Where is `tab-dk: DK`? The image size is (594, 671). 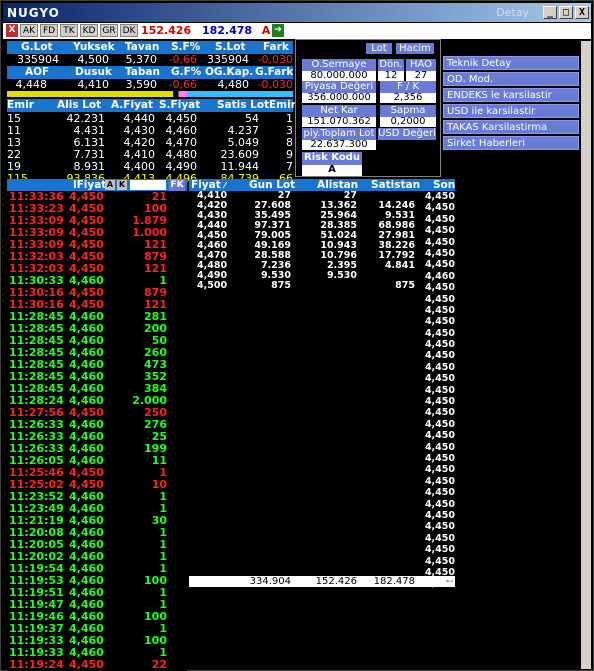 tab-dk: DK is located at coordinates (129, 30).